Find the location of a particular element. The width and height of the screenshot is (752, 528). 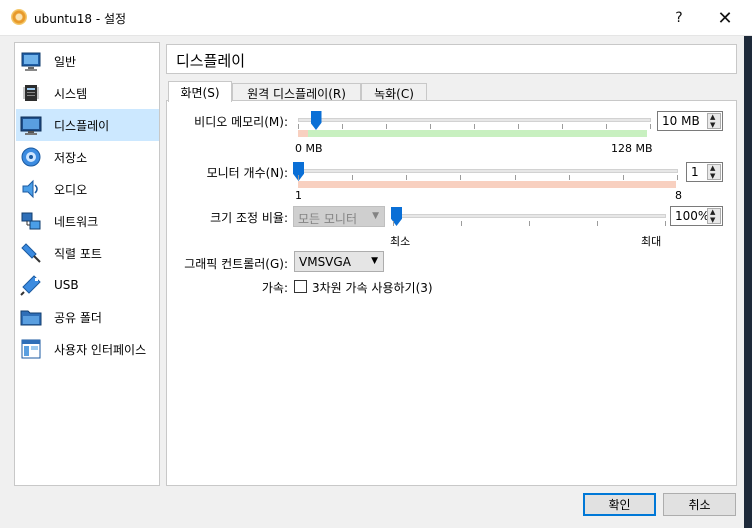

video-memory-value: 10 MB is located at coordinates (681, 121).